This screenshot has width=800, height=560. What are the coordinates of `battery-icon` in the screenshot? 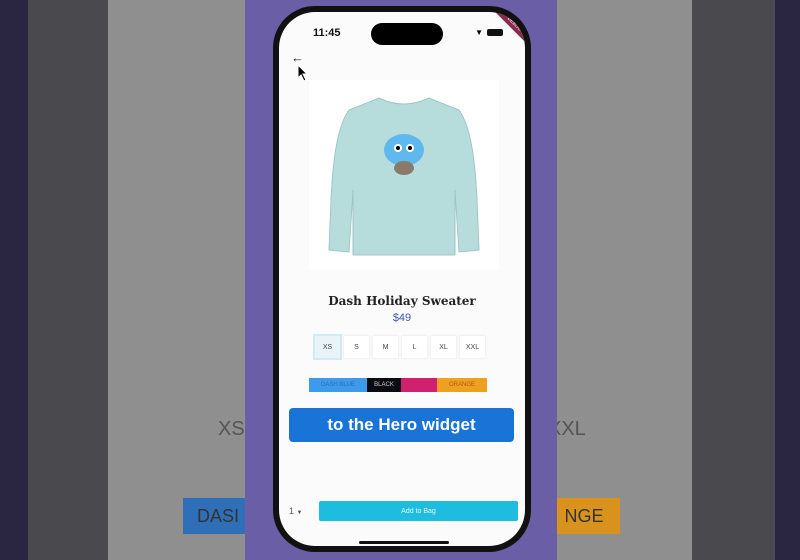 It's located at (495, 32).